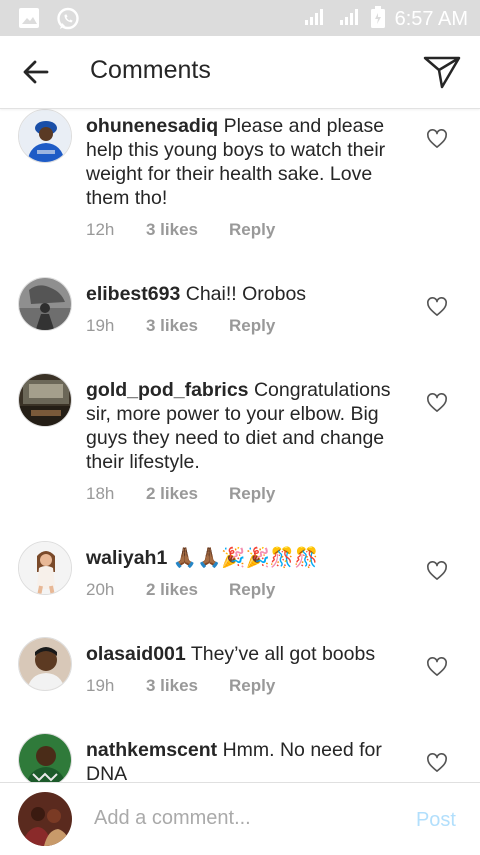 Image resolution: width=480 pixels, height=855 pixels. What do you see at coordinates (133, 294) in the screenshot?
I see `comment-username: elibest693` at bounding box center [133, 294].